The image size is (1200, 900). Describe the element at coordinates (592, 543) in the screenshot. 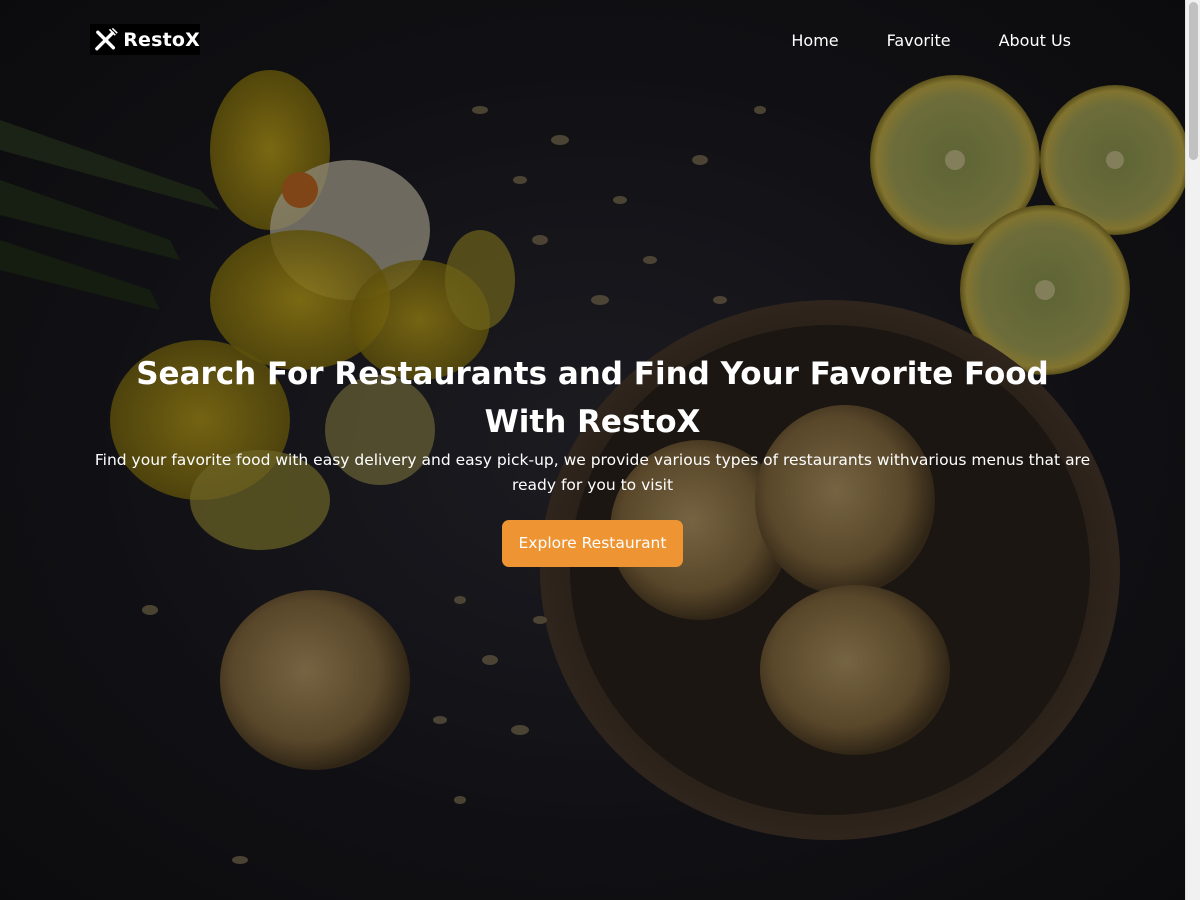

I see `explore-restaurant-button: Explore Restaurant` at that location.